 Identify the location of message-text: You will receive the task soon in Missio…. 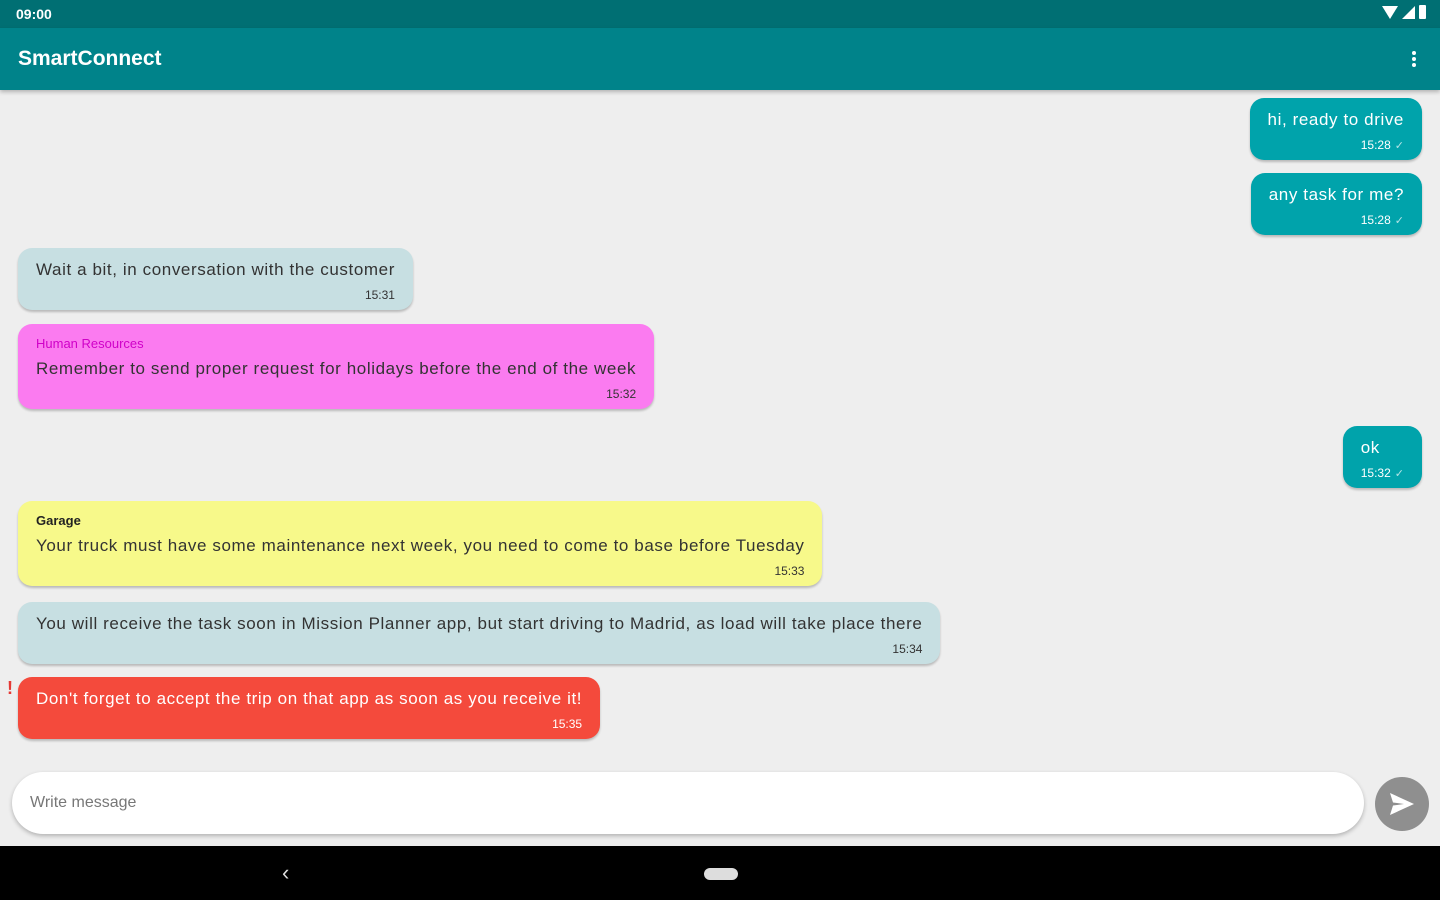
(479, 623).